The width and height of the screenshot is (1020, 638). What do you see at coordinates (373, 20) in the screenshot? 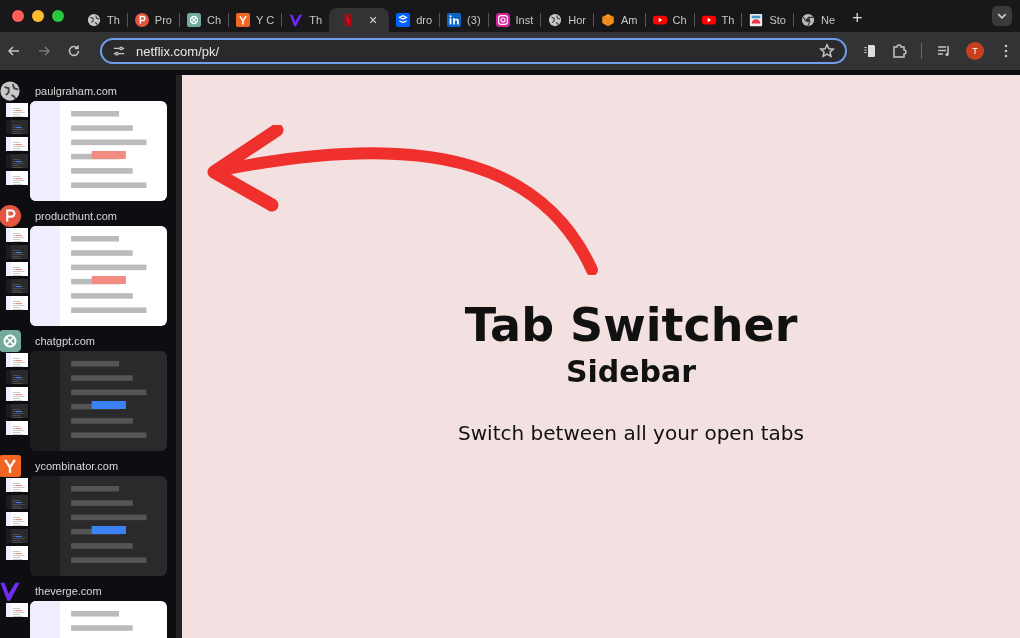
I see `close-tab-icon: ×` at bounding box center [373, 20].